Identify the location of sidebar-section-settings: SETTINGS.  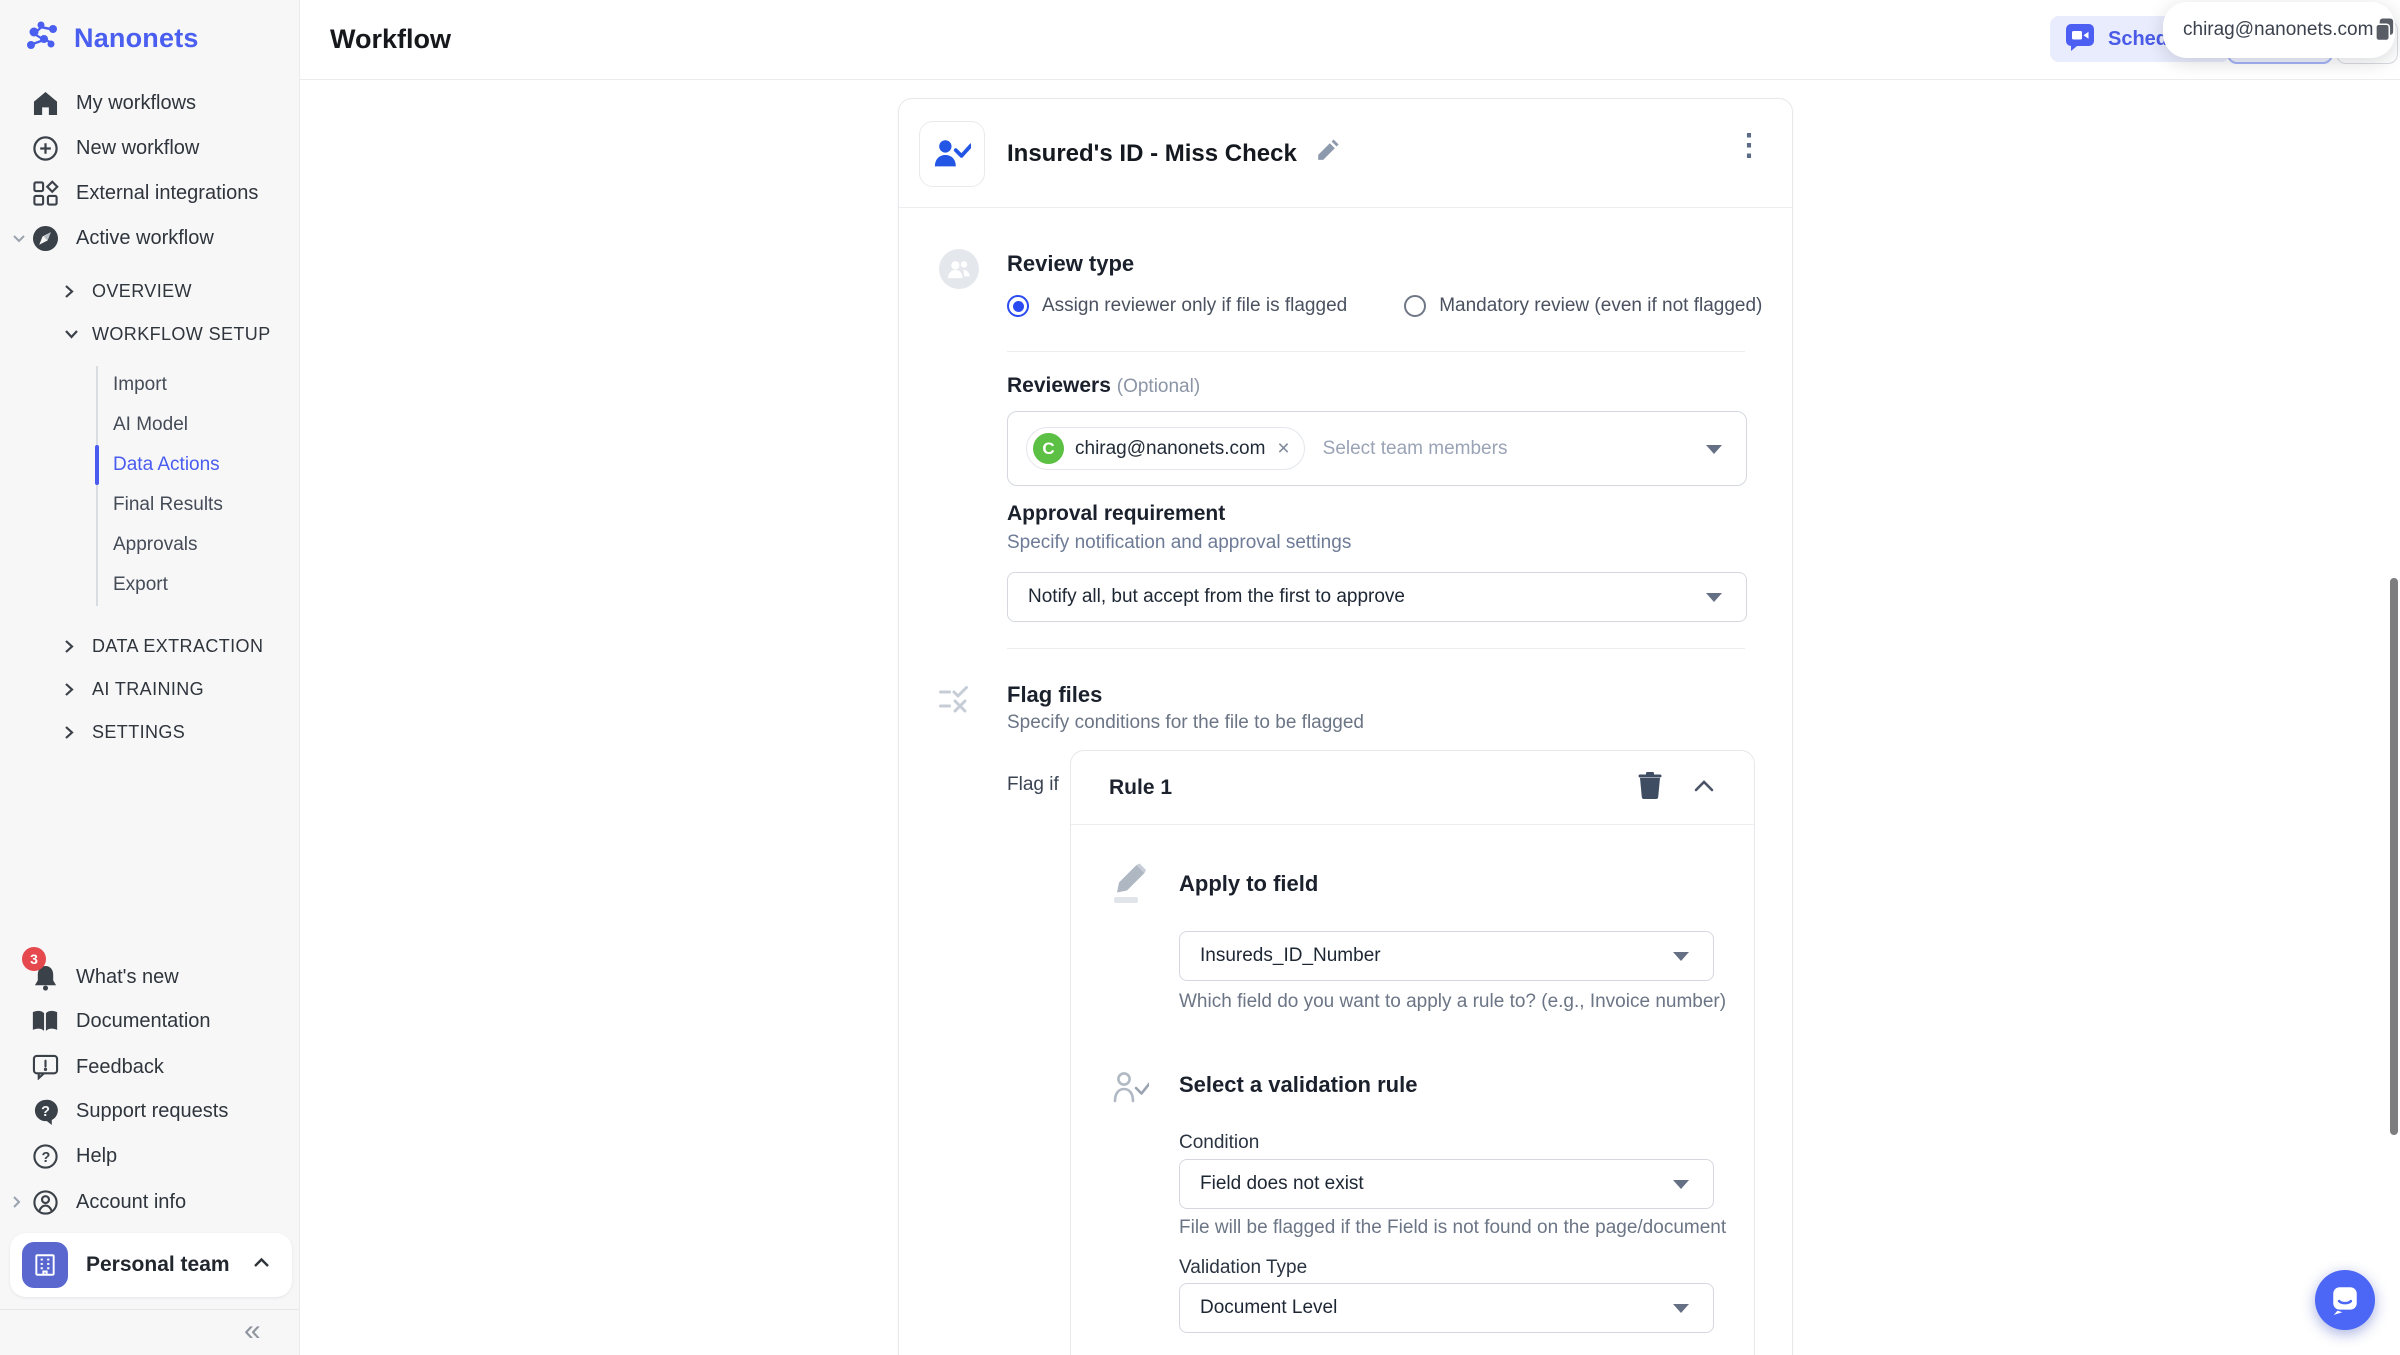
(149, 732).